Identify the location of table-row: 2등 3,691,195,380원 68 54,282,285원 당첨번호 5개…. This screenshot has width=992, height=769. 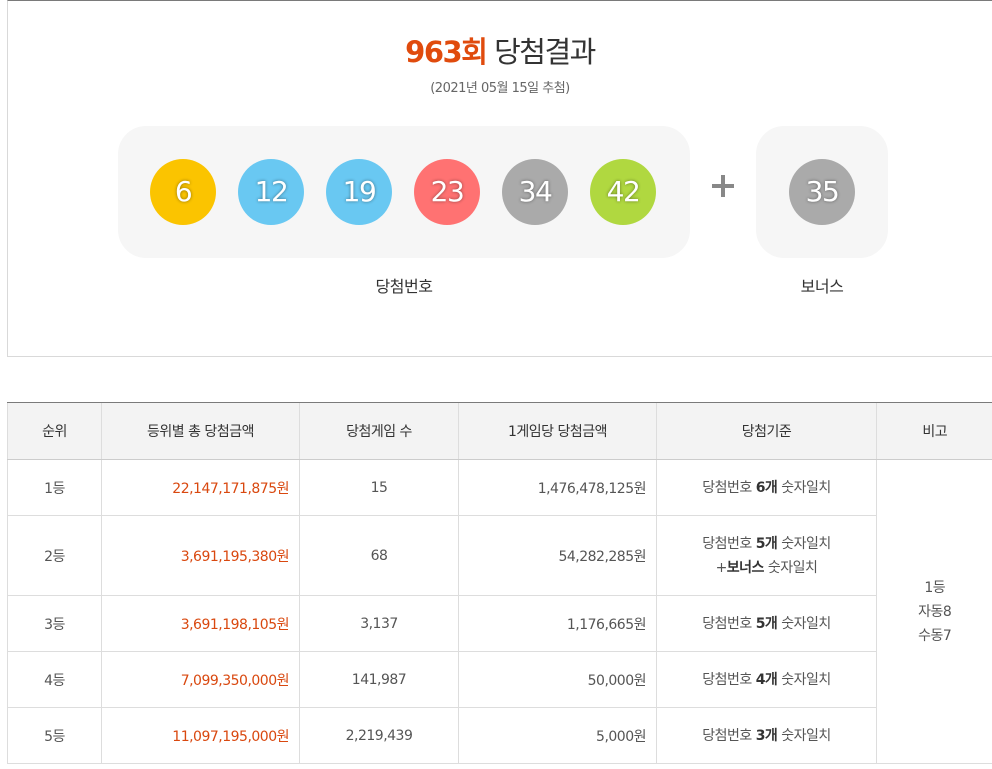
(499, 555).